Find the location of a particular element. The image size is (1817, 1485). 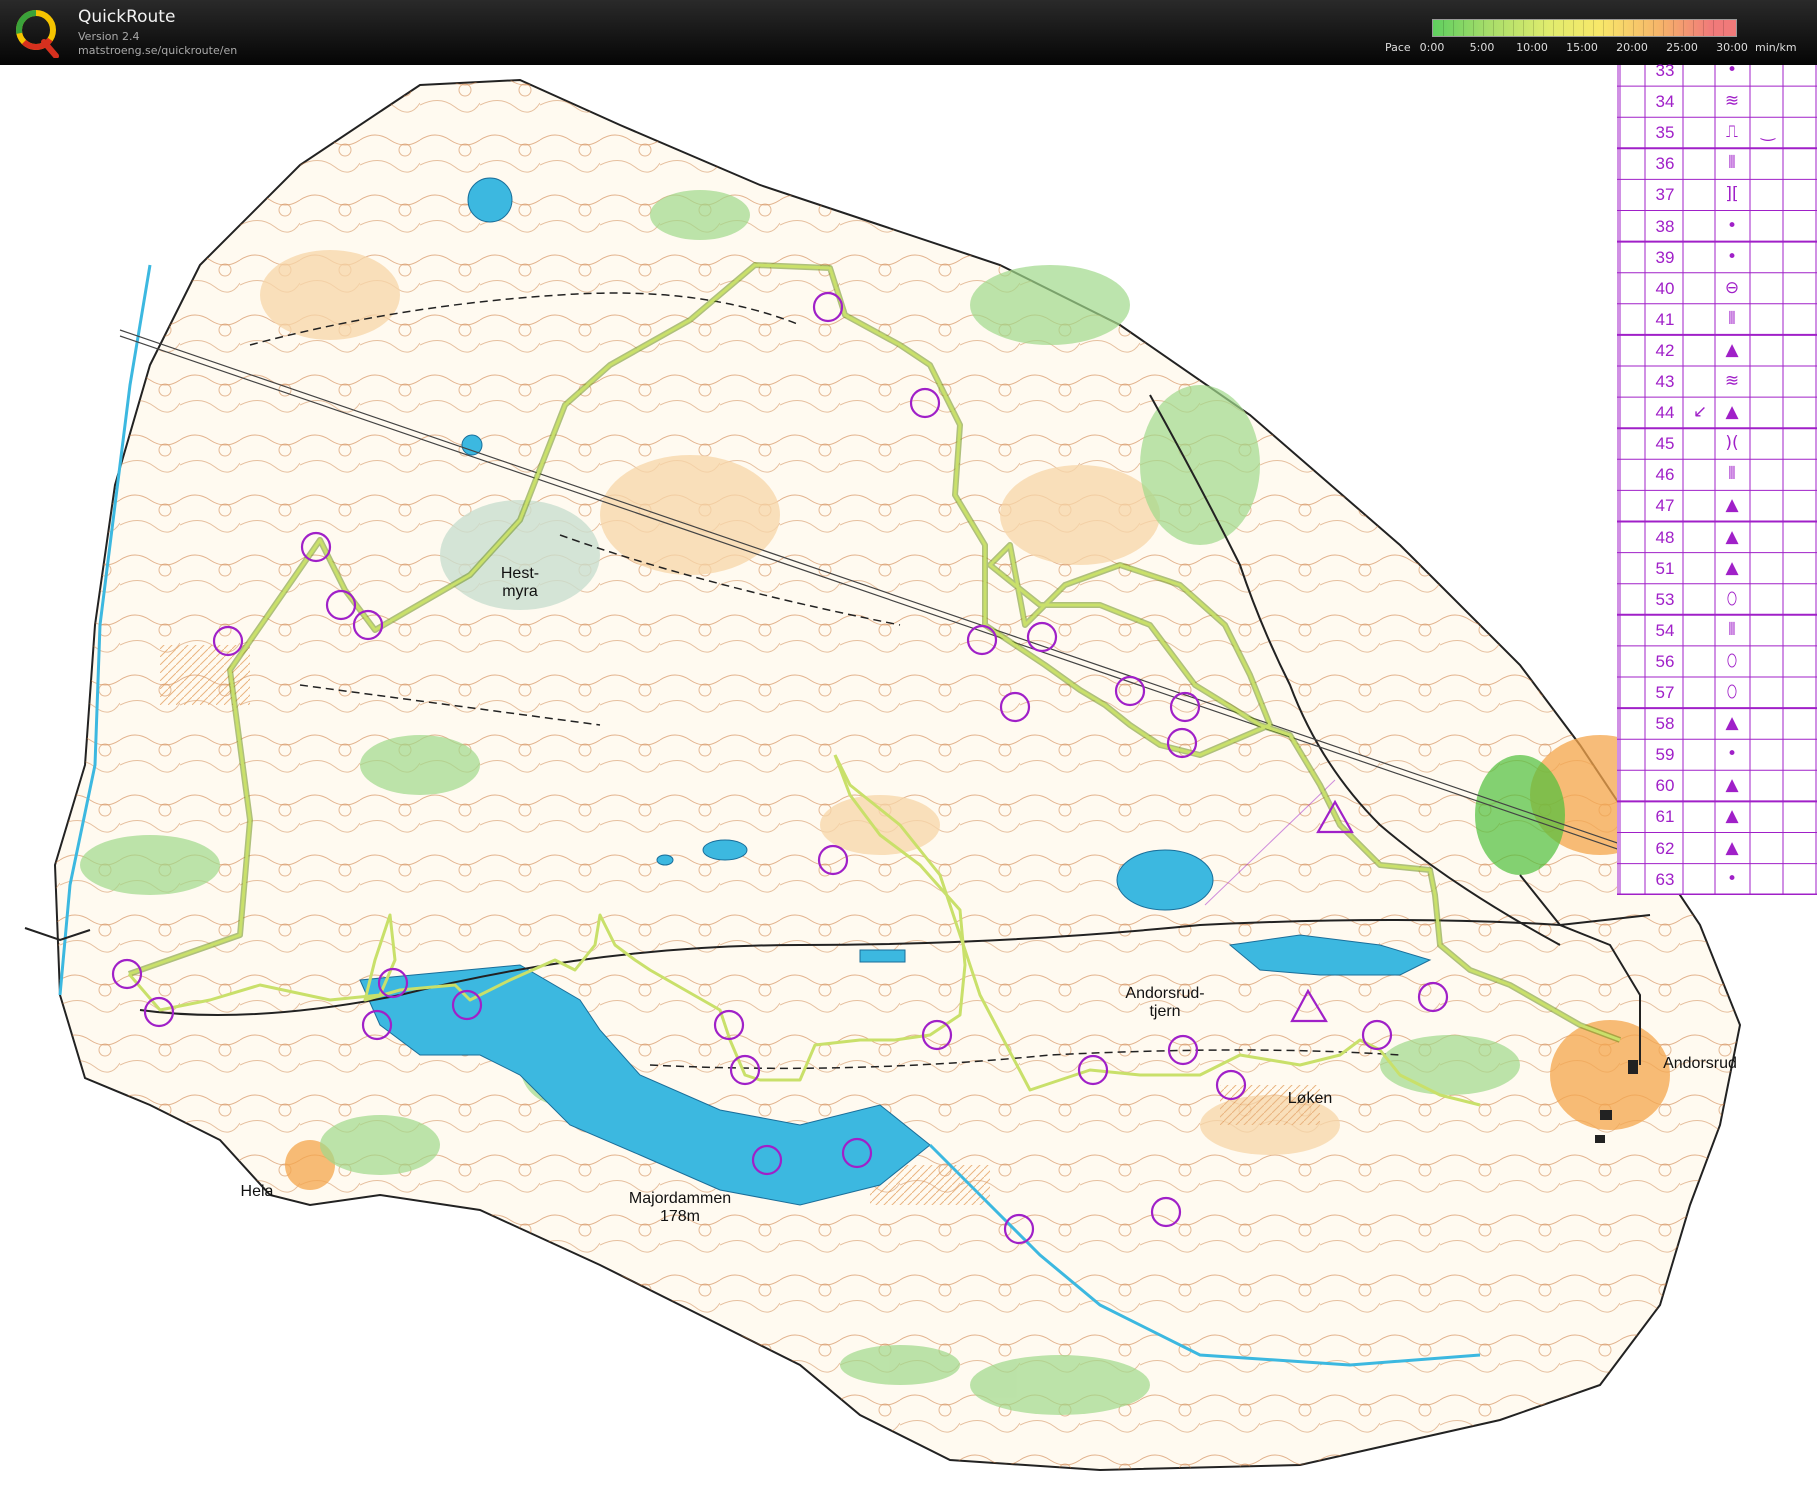

control-description-row: 61 ▲ is located at coordinates (1717, 816).